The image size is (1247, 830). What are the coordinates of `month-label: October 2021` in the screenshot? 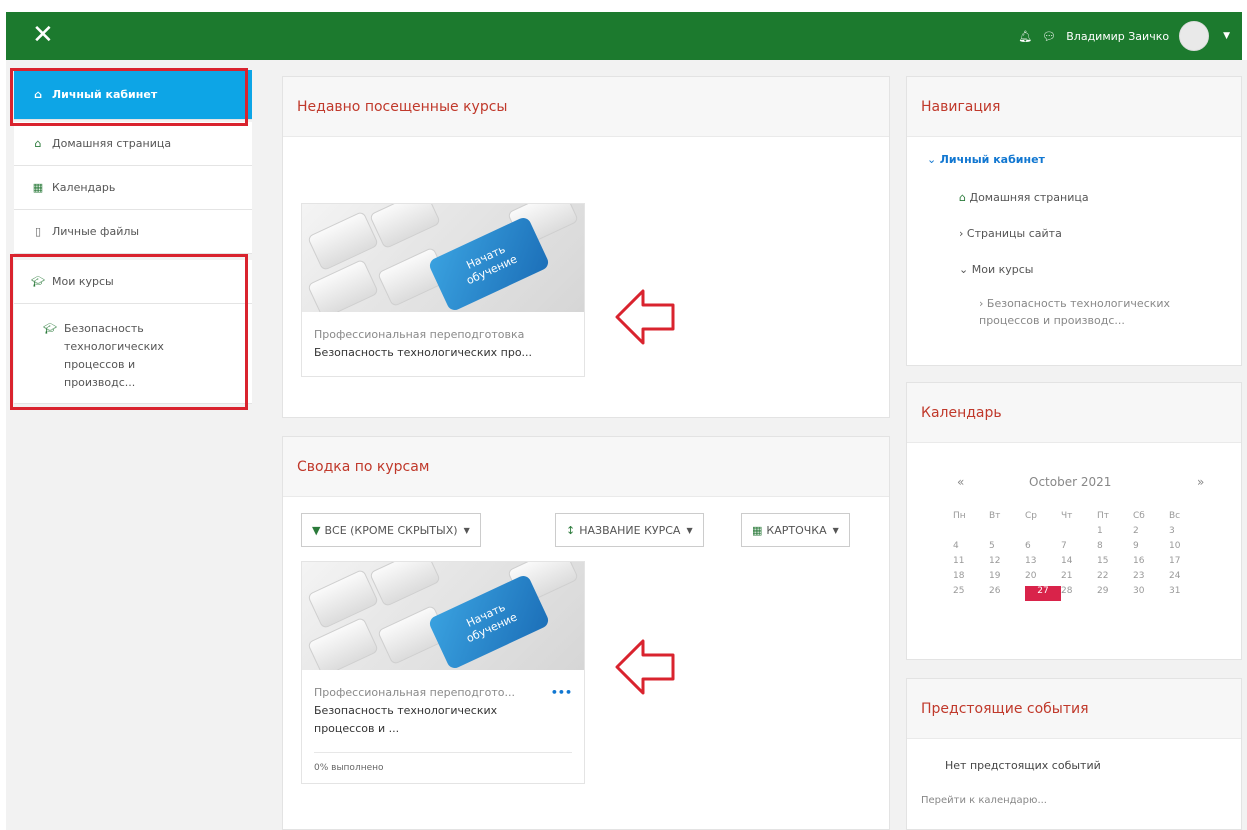 It's located at (1070, 482).